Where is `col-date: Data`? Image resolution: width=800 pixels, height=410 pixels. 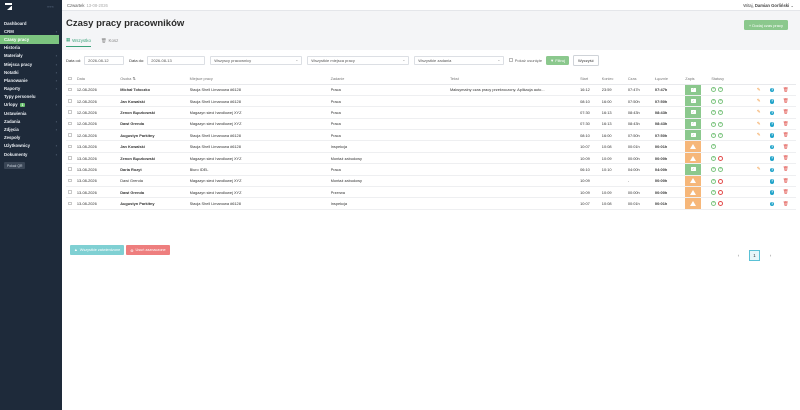
col-date: Data is located at coordinates (98, 79).